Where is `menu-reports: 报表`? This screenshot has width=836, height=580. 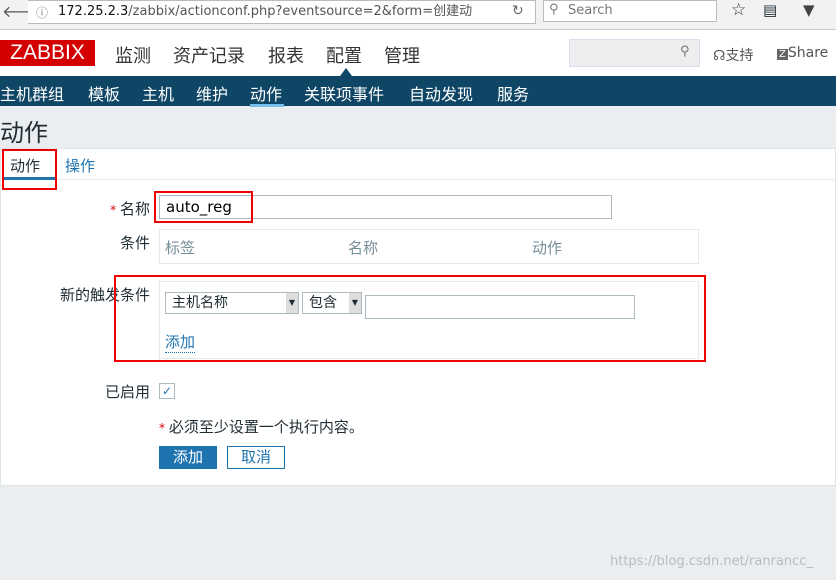
menu-reports: 报表 is located at coordinates (286, 55).